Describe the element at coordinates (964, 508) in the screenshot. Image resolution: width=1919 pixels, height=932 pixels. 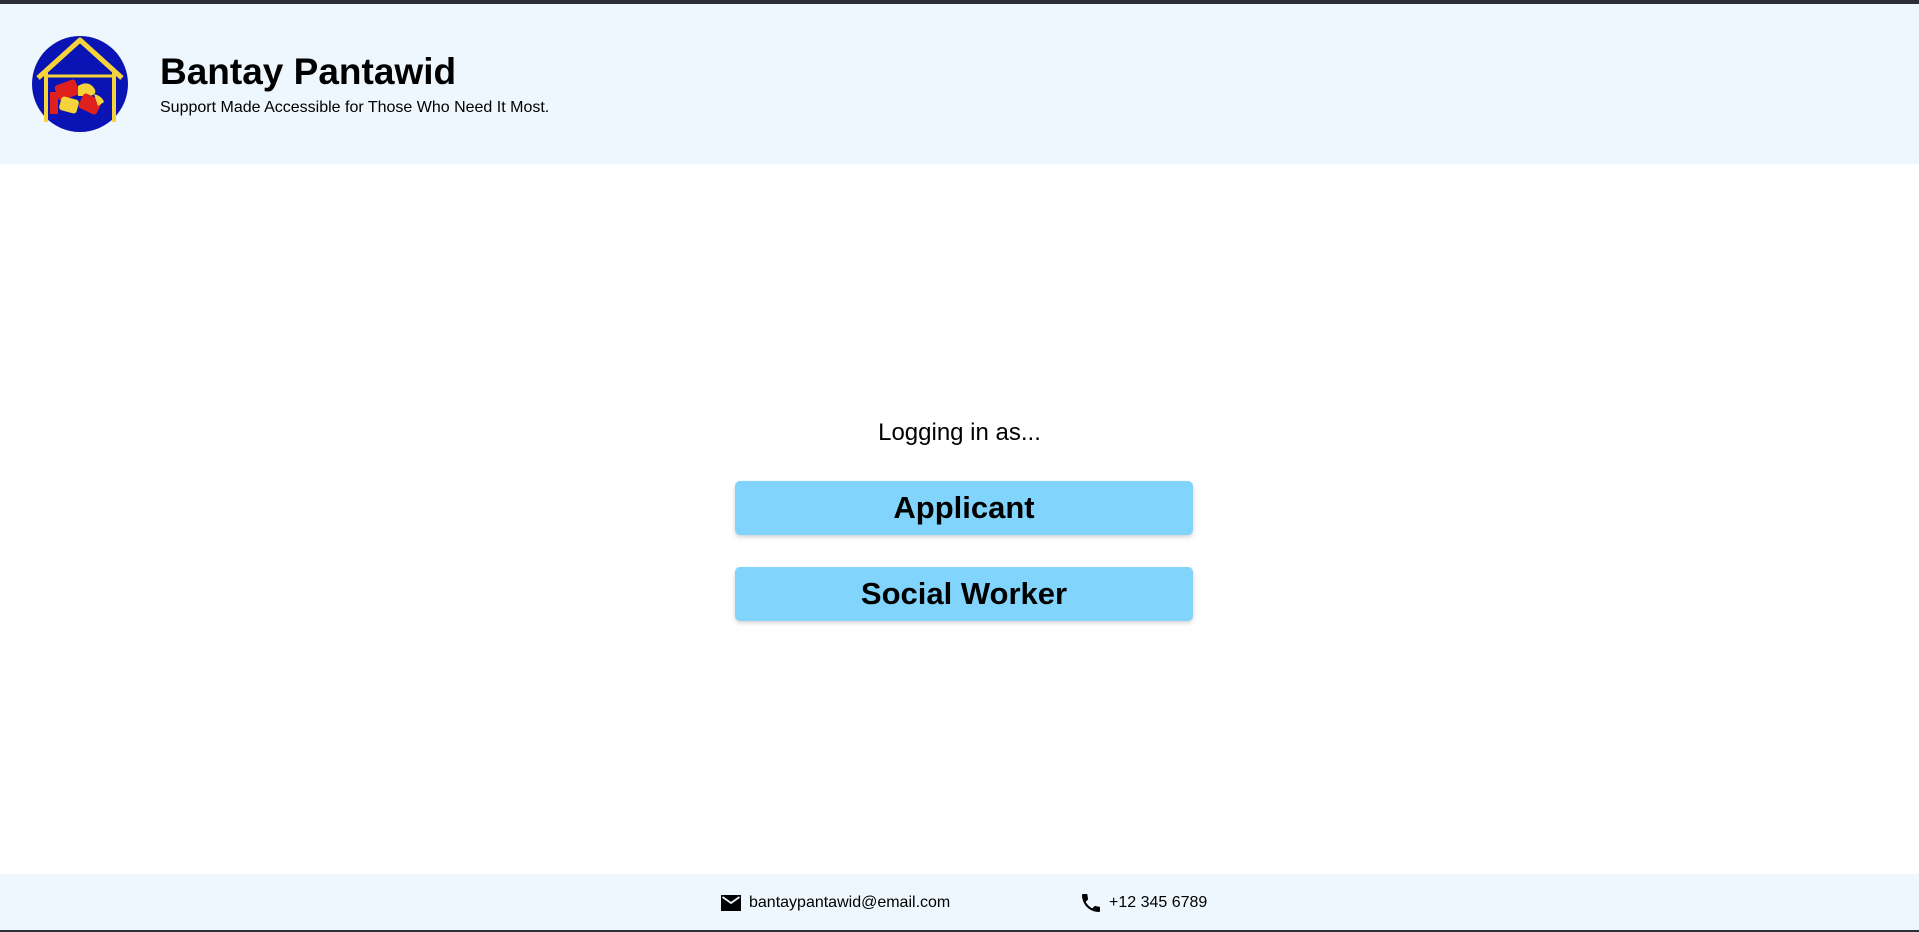
I see `applicant-button: Applicant` at that location.